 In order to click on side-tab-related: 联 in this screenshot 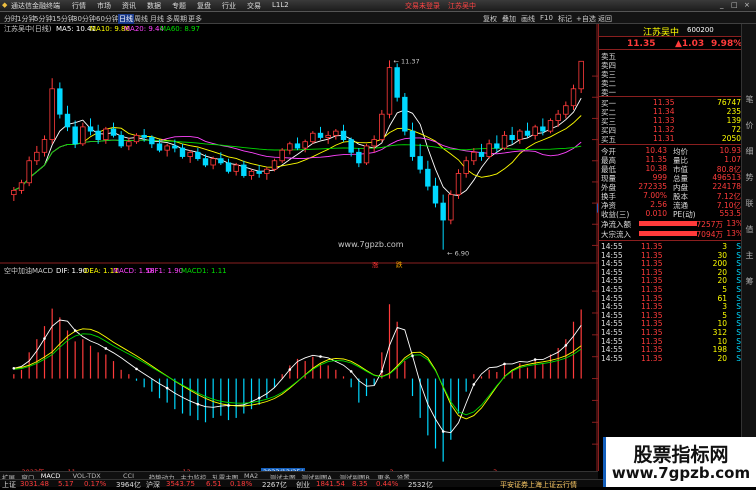, I will do `click(749, 203)`.